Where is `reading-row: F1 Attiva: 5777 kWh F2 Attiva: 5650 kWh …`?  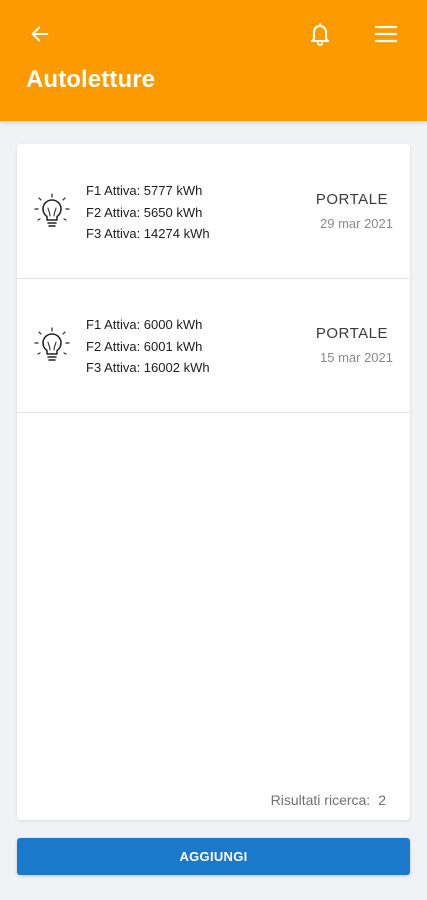
reading-row: F1 Attiva: 5777 kWh F2 Attiva: 5650 kWh … is located at coordinates (213, 211).